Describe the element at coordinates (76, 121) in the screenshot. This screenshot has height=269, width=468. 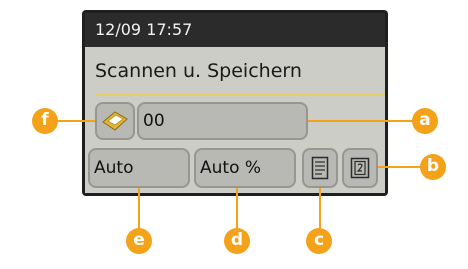
I see `callout-line-f` at that location.